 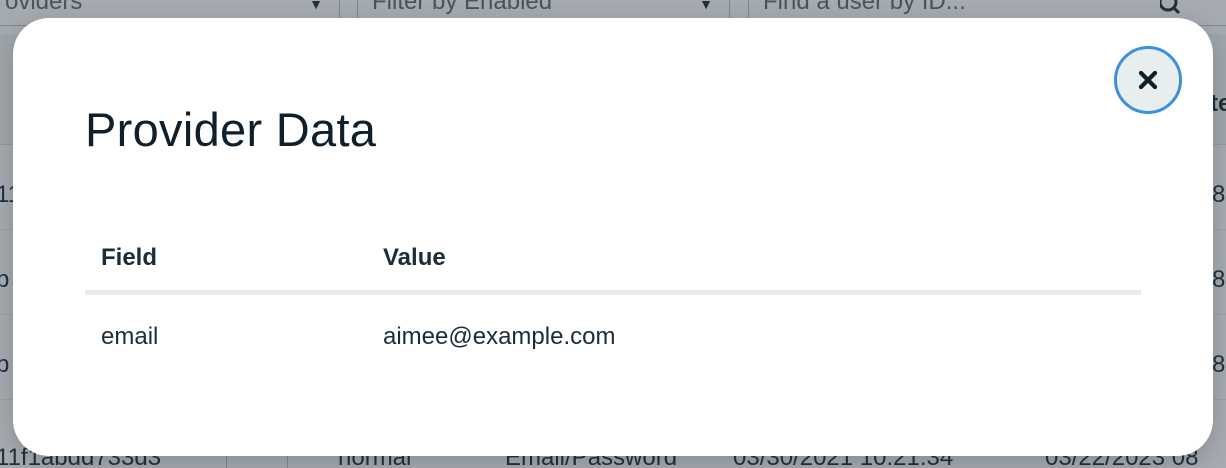 I want to click on close-button, so click(x=1148, y=80).